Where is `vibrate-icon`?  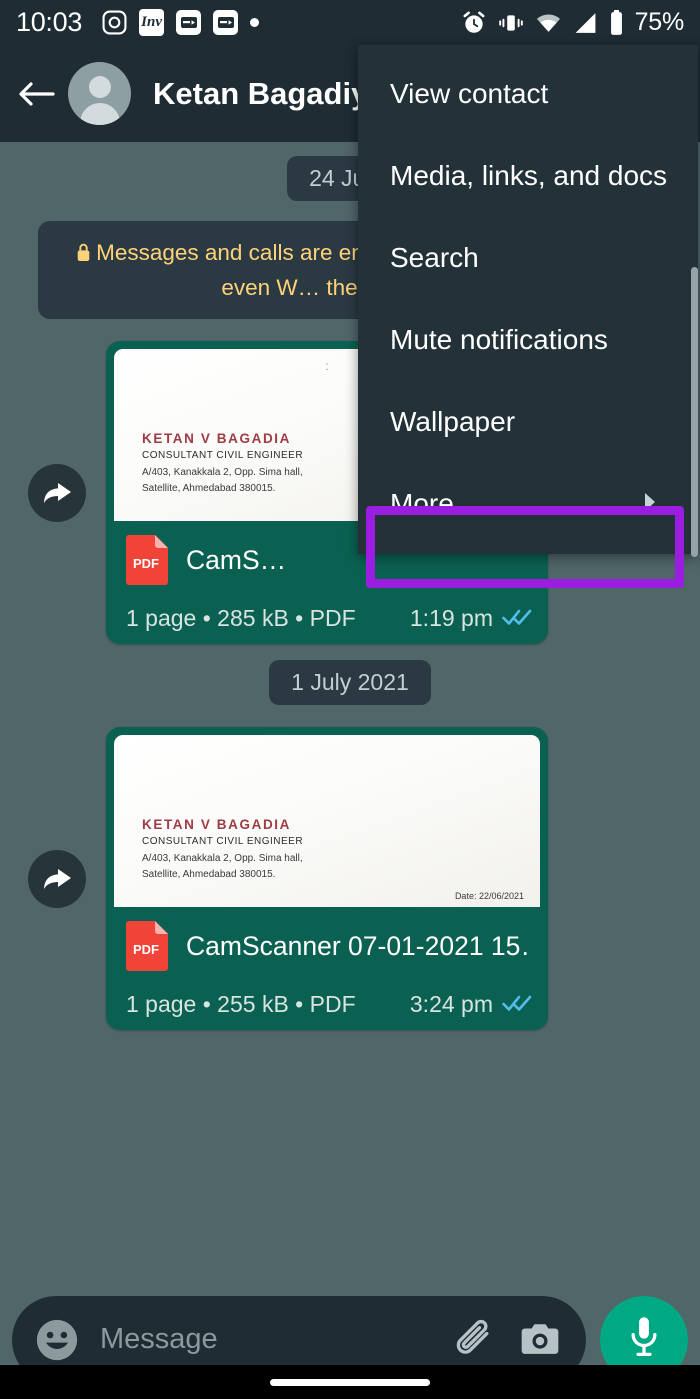
vibrate-icon is located at coordinates (511, 23).